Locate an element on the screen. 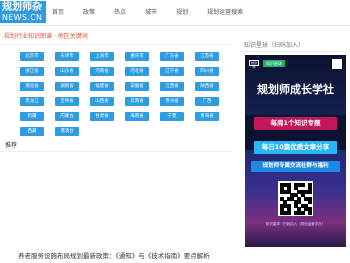 The height and width of the screenshot is (263, 350). poster-tag: 知识星球 is located at coordinates (274, 63).